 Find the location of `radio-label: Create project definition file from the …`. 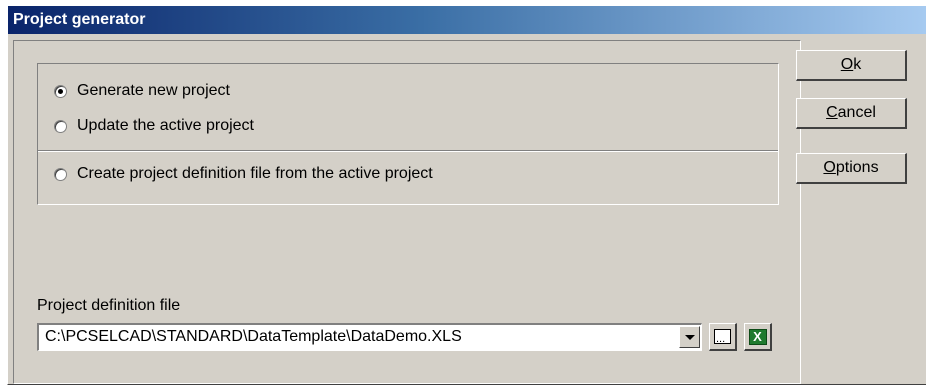

radio-label: Create project definition file from the … is located at coordinates (255, 174).